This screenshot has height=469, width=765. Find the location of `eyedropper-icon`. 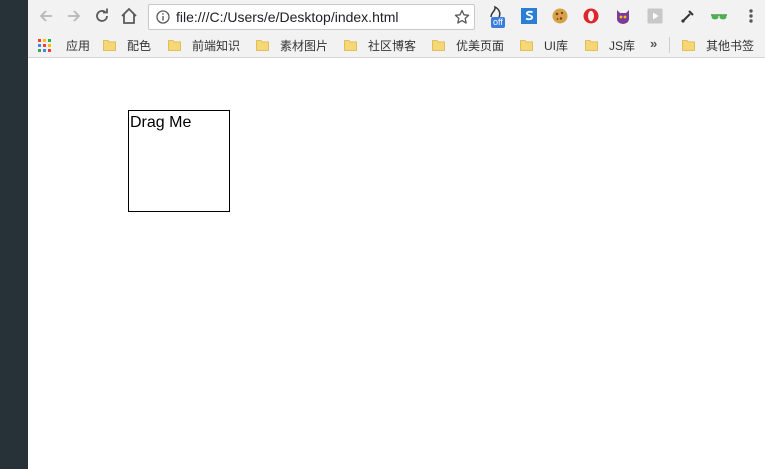

eyedropper-icon is located at coordinates (687, 16).